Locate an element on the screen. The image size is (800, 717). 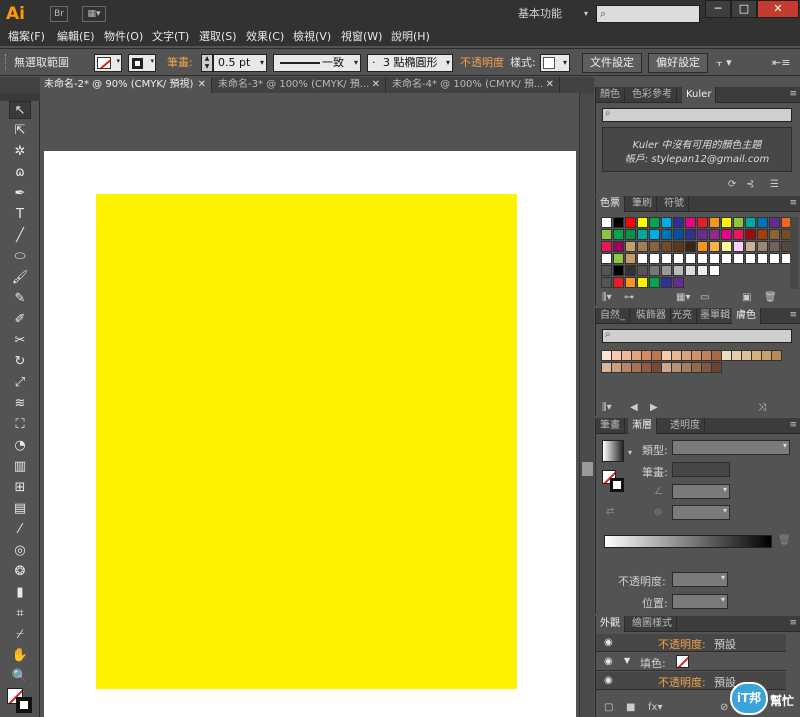
menu-lines-icon: ☰ is located at coordinates (774, 184).